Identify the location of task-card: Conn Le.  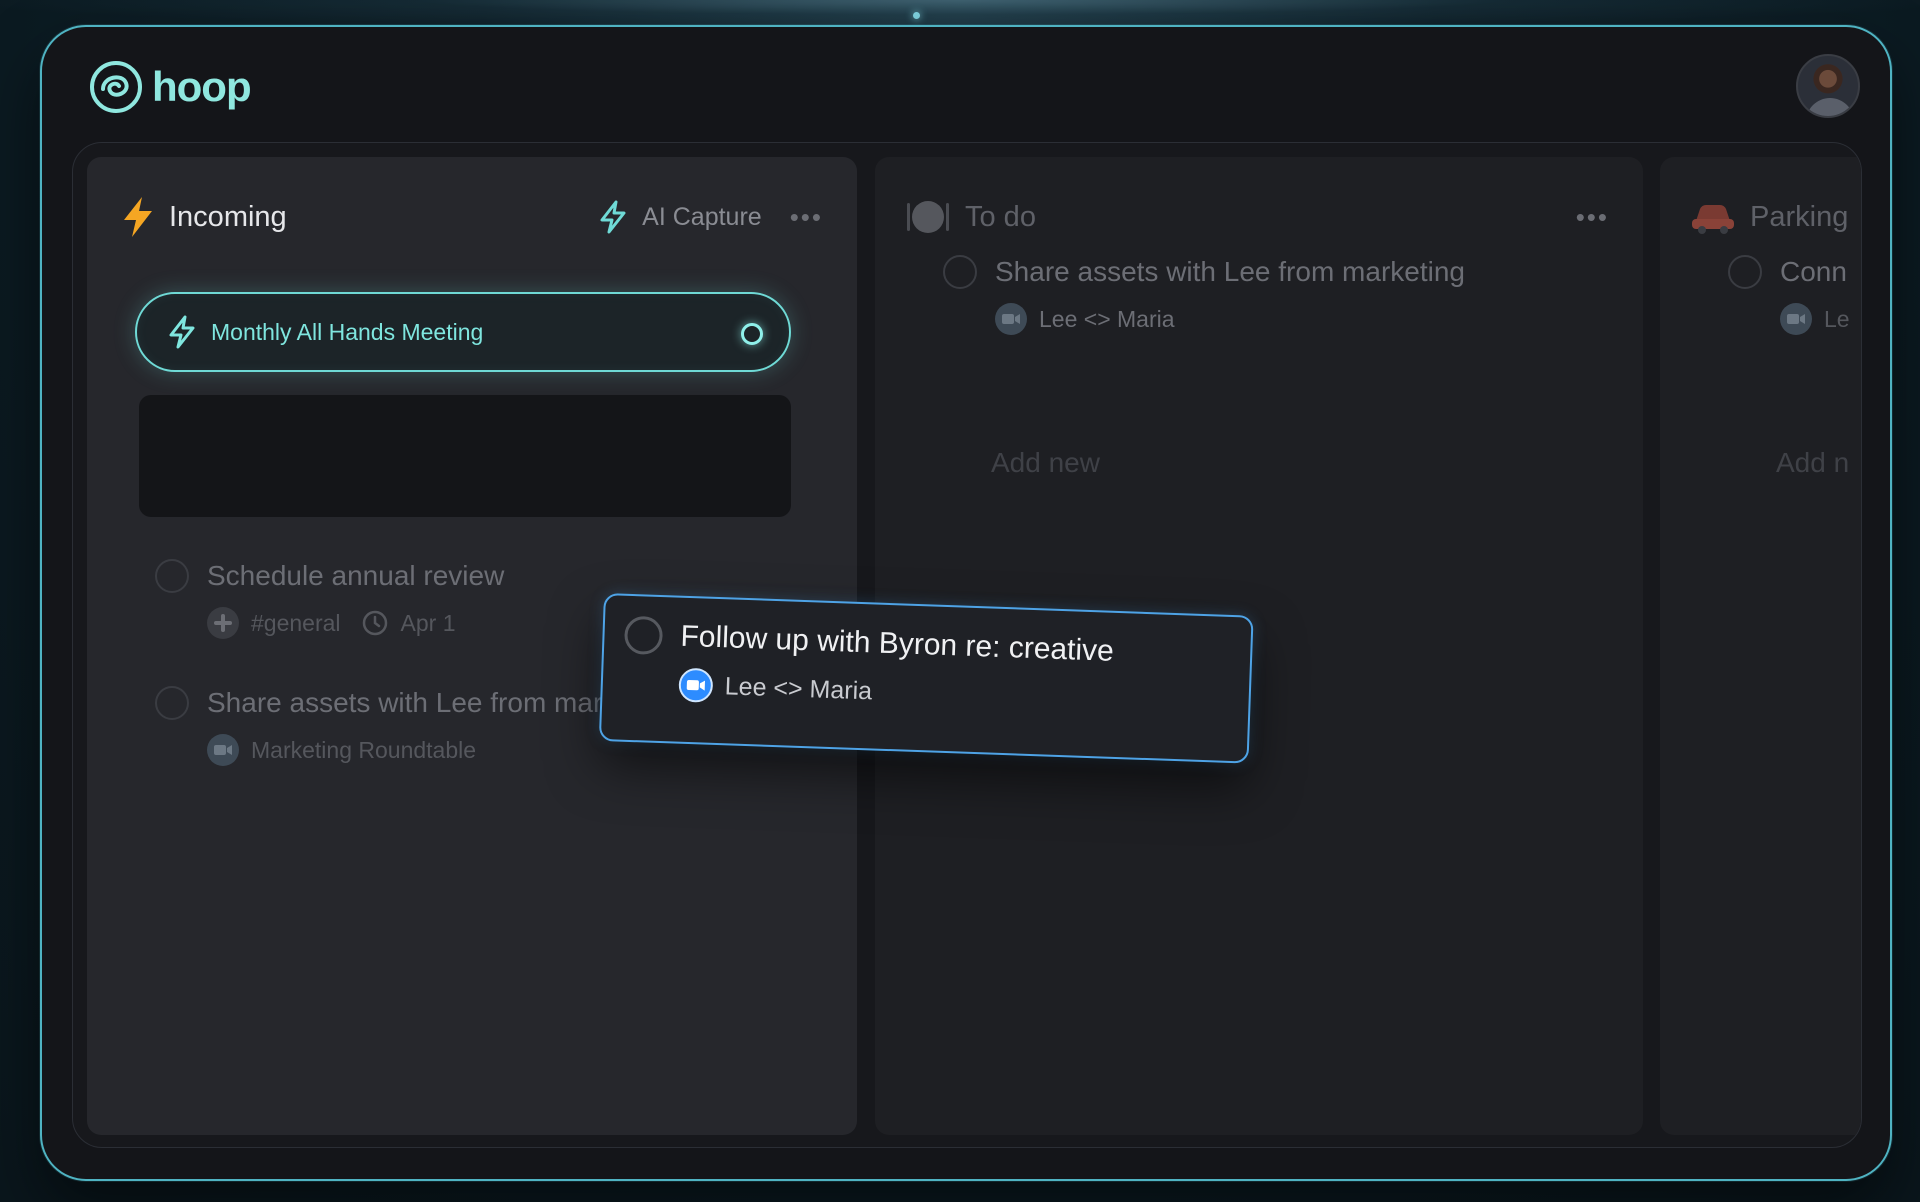
(1789, 295).